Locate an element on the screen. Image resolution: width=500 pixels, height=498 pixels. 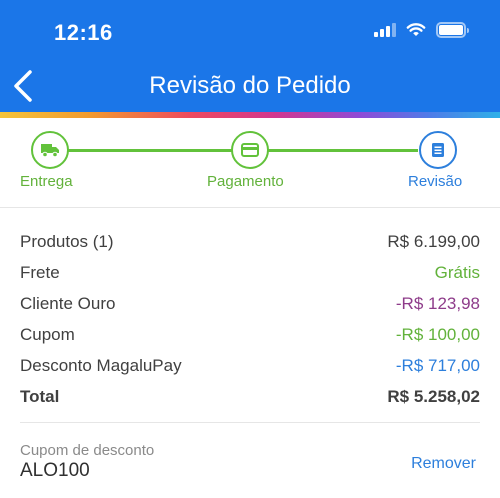
summary-row-magalupay: Desconto MagaluPay -R$ 717,00 is located at coordinates (250, 365).